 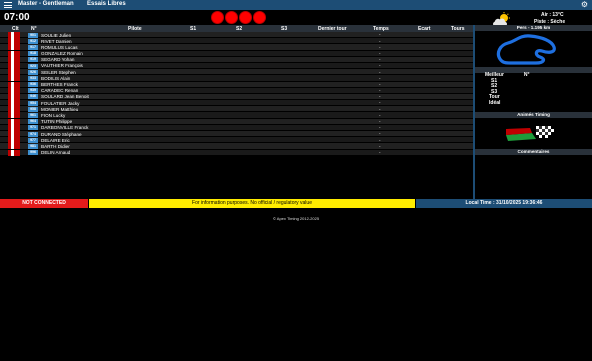 I want to click on kart-number: 936, so click(x=33, y=85).